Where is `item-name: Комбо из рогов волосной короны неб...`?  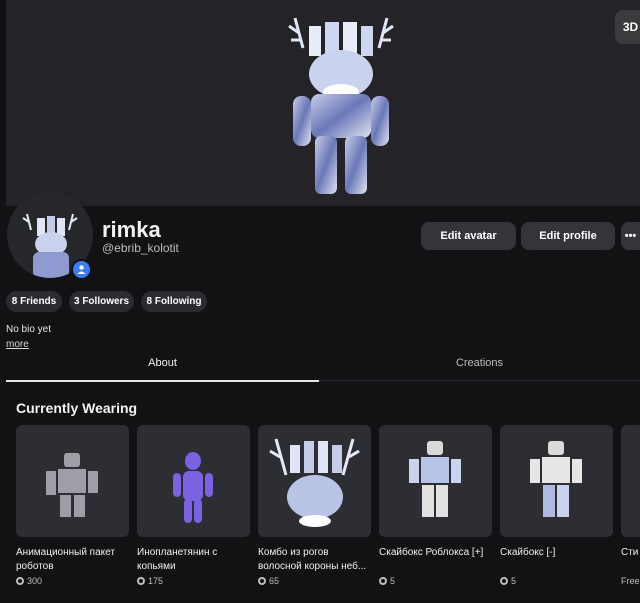 item-name: Комбо из рогов волосной короны неб... is located at coordinates (316, 560).